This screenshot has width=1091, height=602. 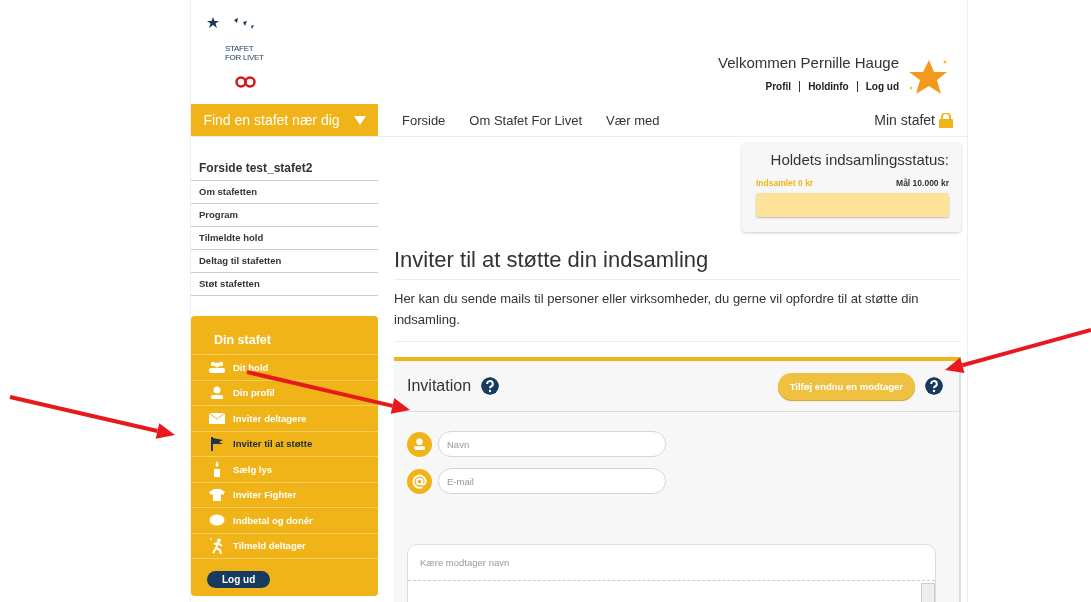 I want to click on logout-button: Log ud, so click(x=239, y=579).